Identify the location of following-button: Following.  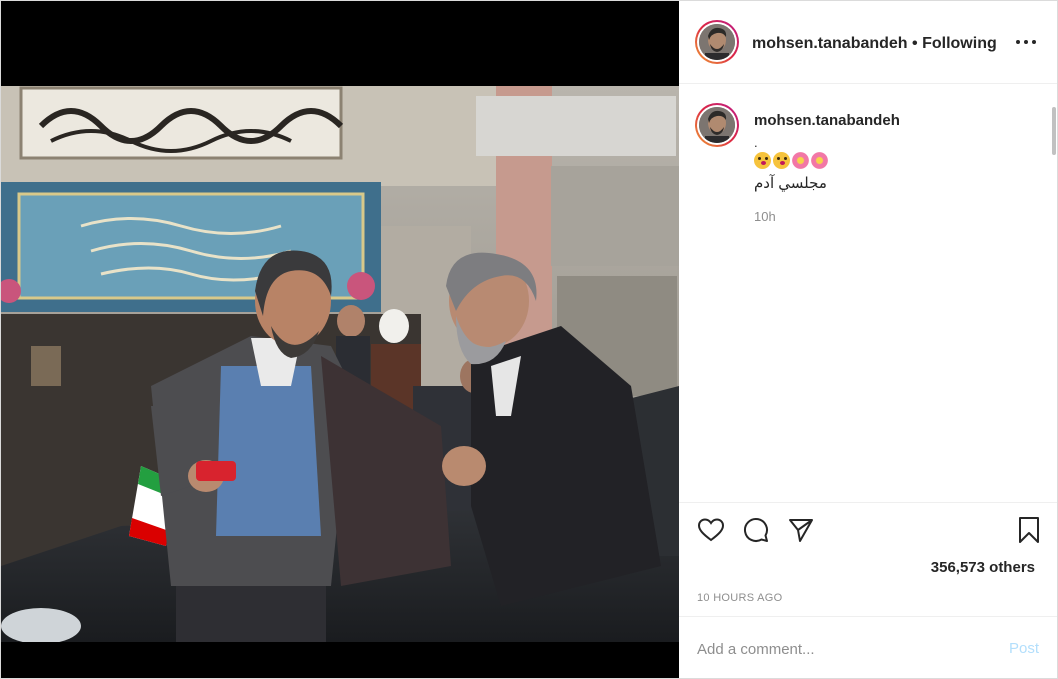
(959, 43).